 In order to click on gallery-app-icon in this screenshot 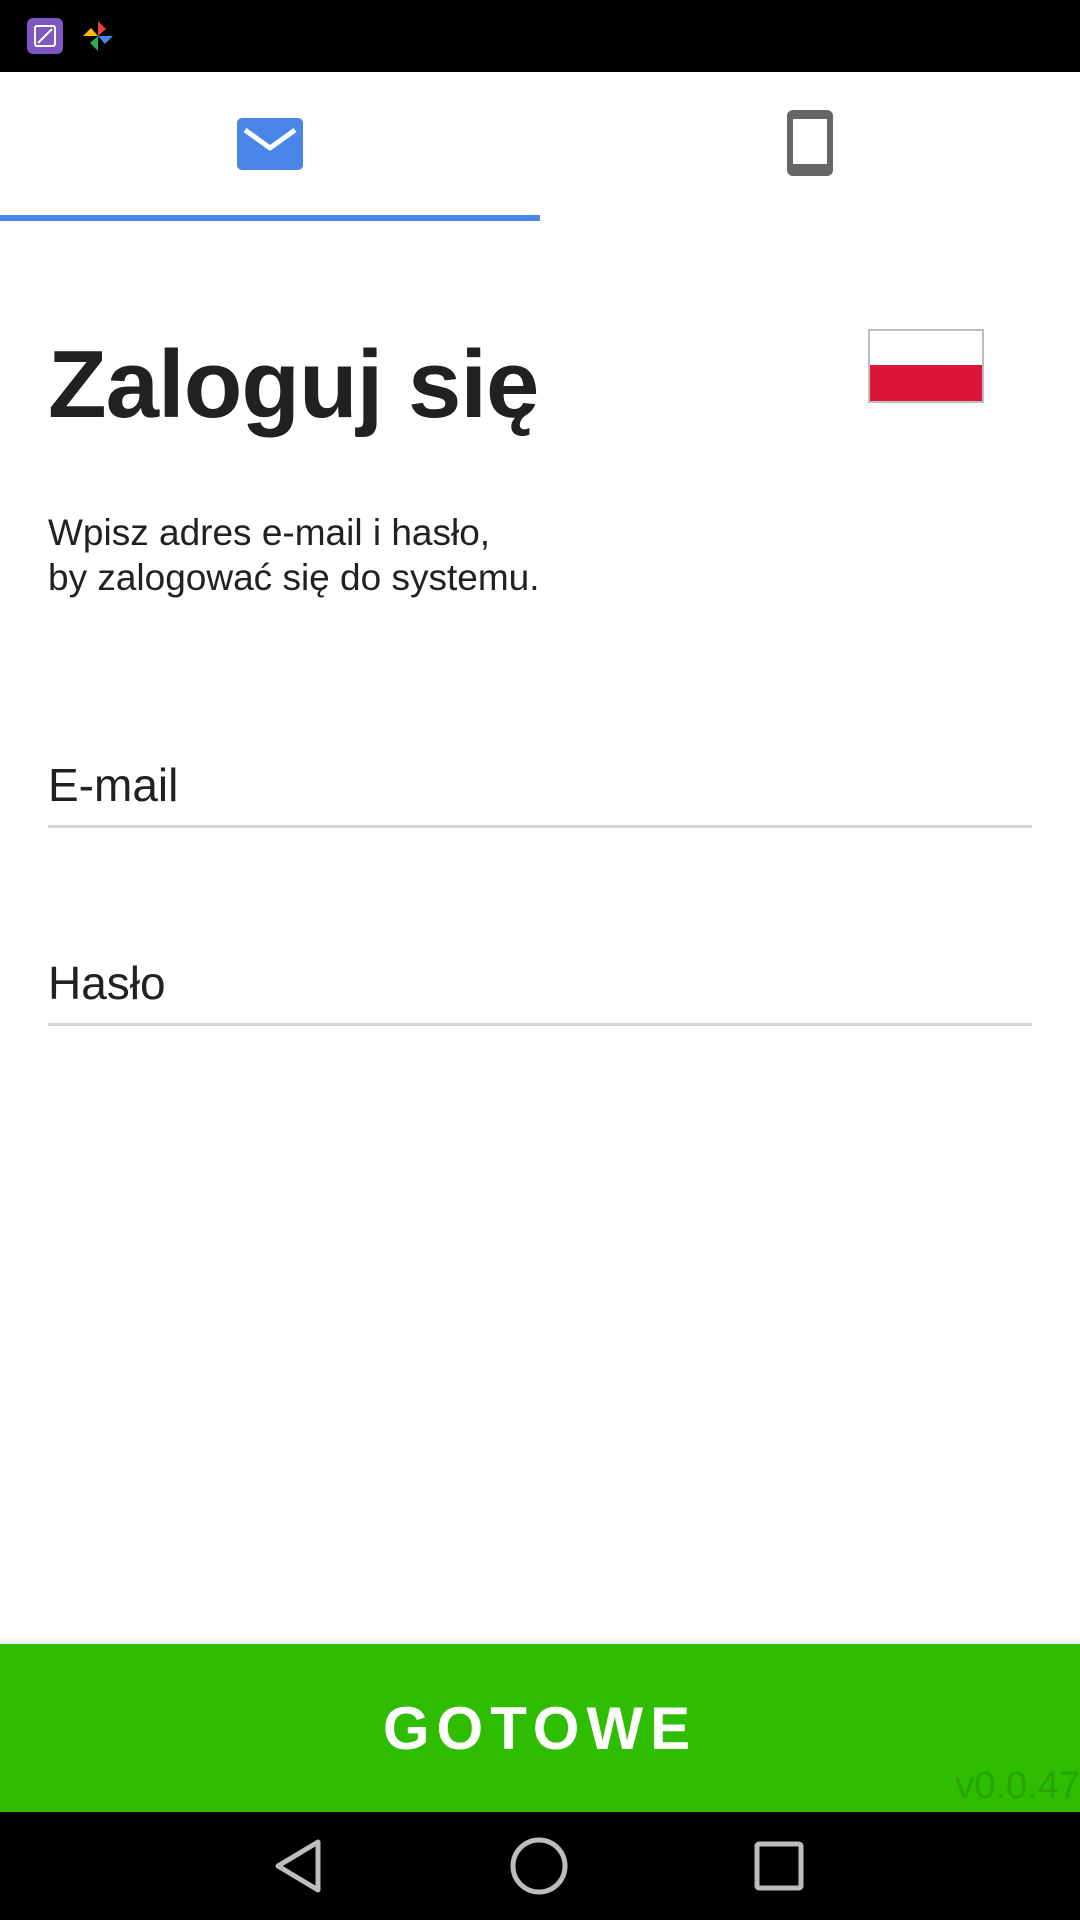, I will do `click(45, 36)`.